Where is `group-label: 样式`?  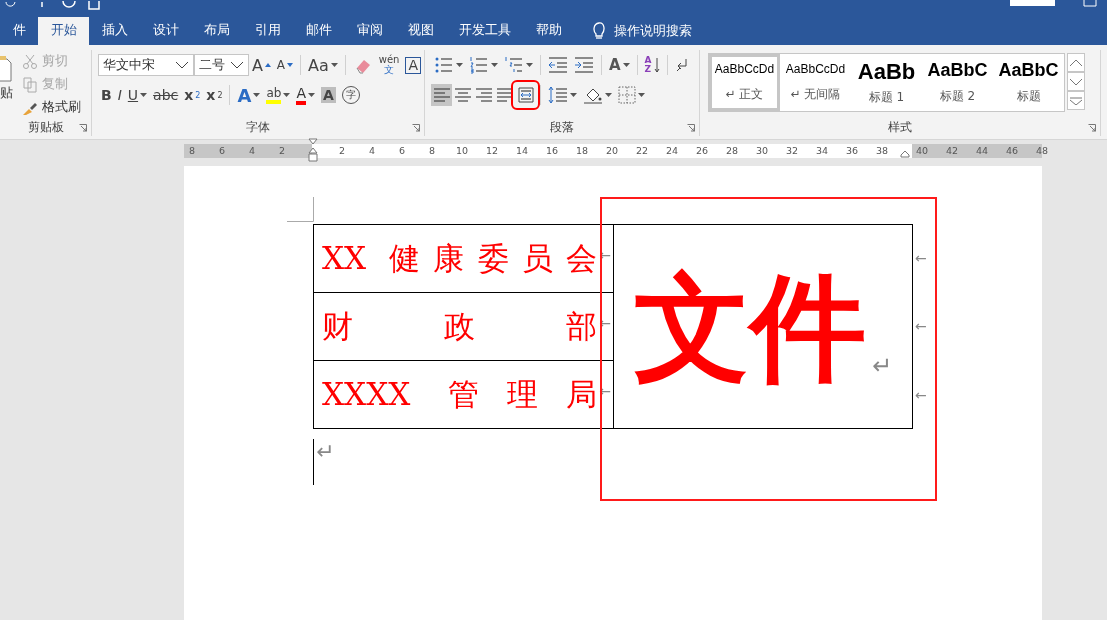
group-label: 样式 is located at coordinates (900, 127).